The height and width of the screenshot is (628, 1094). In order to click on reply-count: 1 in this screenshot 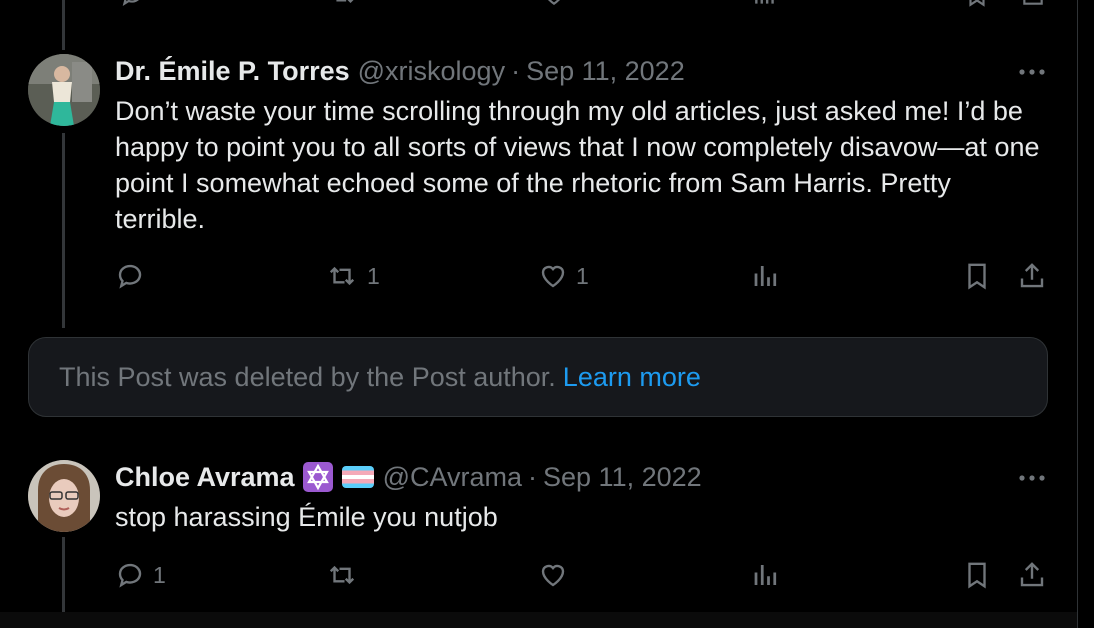, I will do `click(159, 574)`.